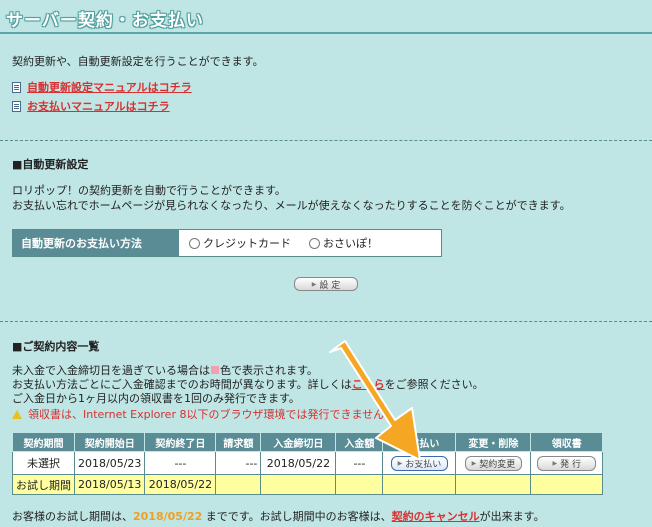 The height and width of the screenshot is (527, 652). Describe the element at coordinates (434, 384) in the screenshot. I see `note-2-post: をご参照ください。` at that location.